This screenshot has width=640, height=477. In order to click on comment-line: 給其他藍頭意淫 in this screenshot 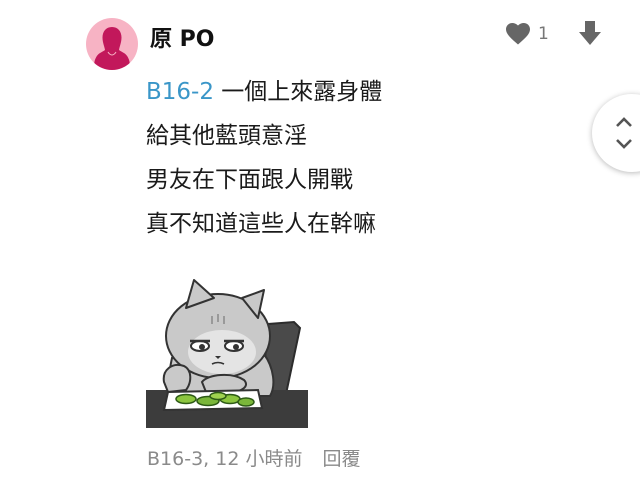, I will do `click(226, 136)`.